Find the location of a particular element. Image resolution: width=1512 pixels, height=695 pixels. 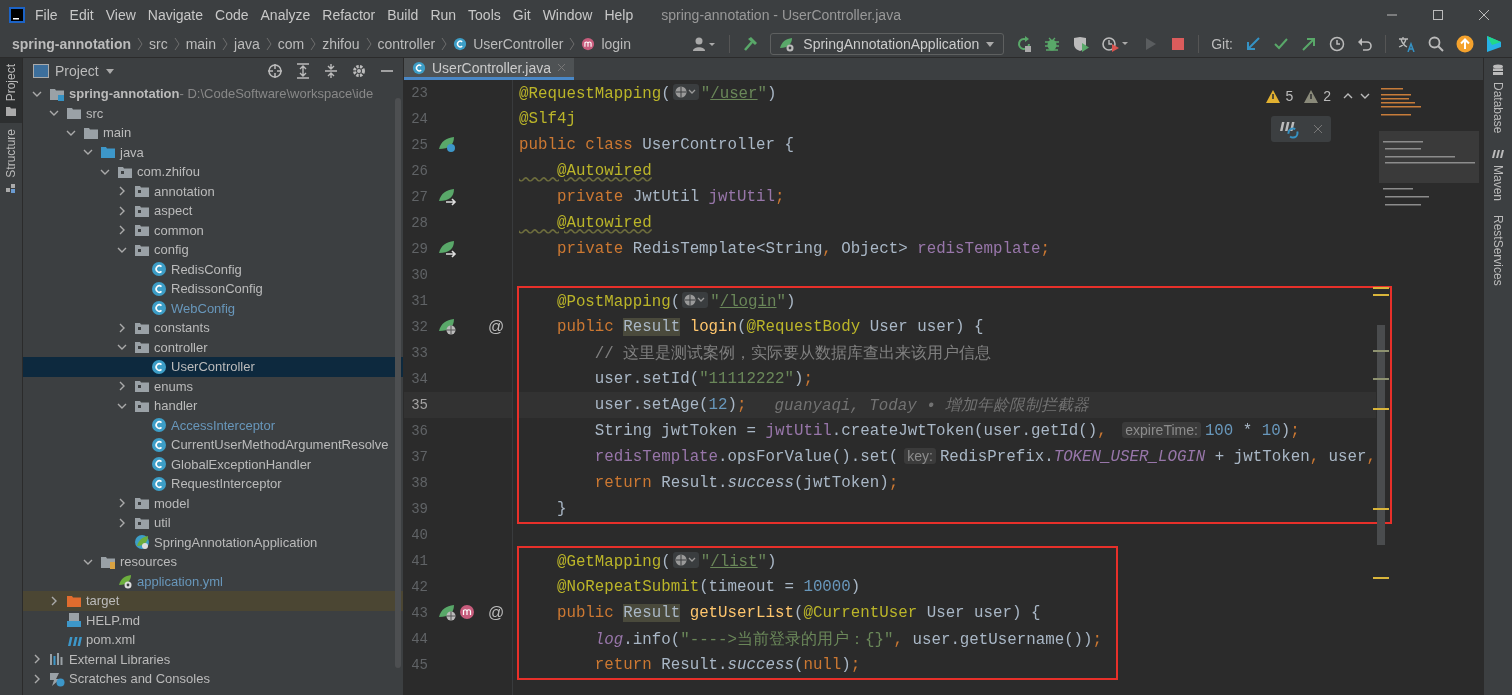

search-icon is located at coordinates (1436, 43).